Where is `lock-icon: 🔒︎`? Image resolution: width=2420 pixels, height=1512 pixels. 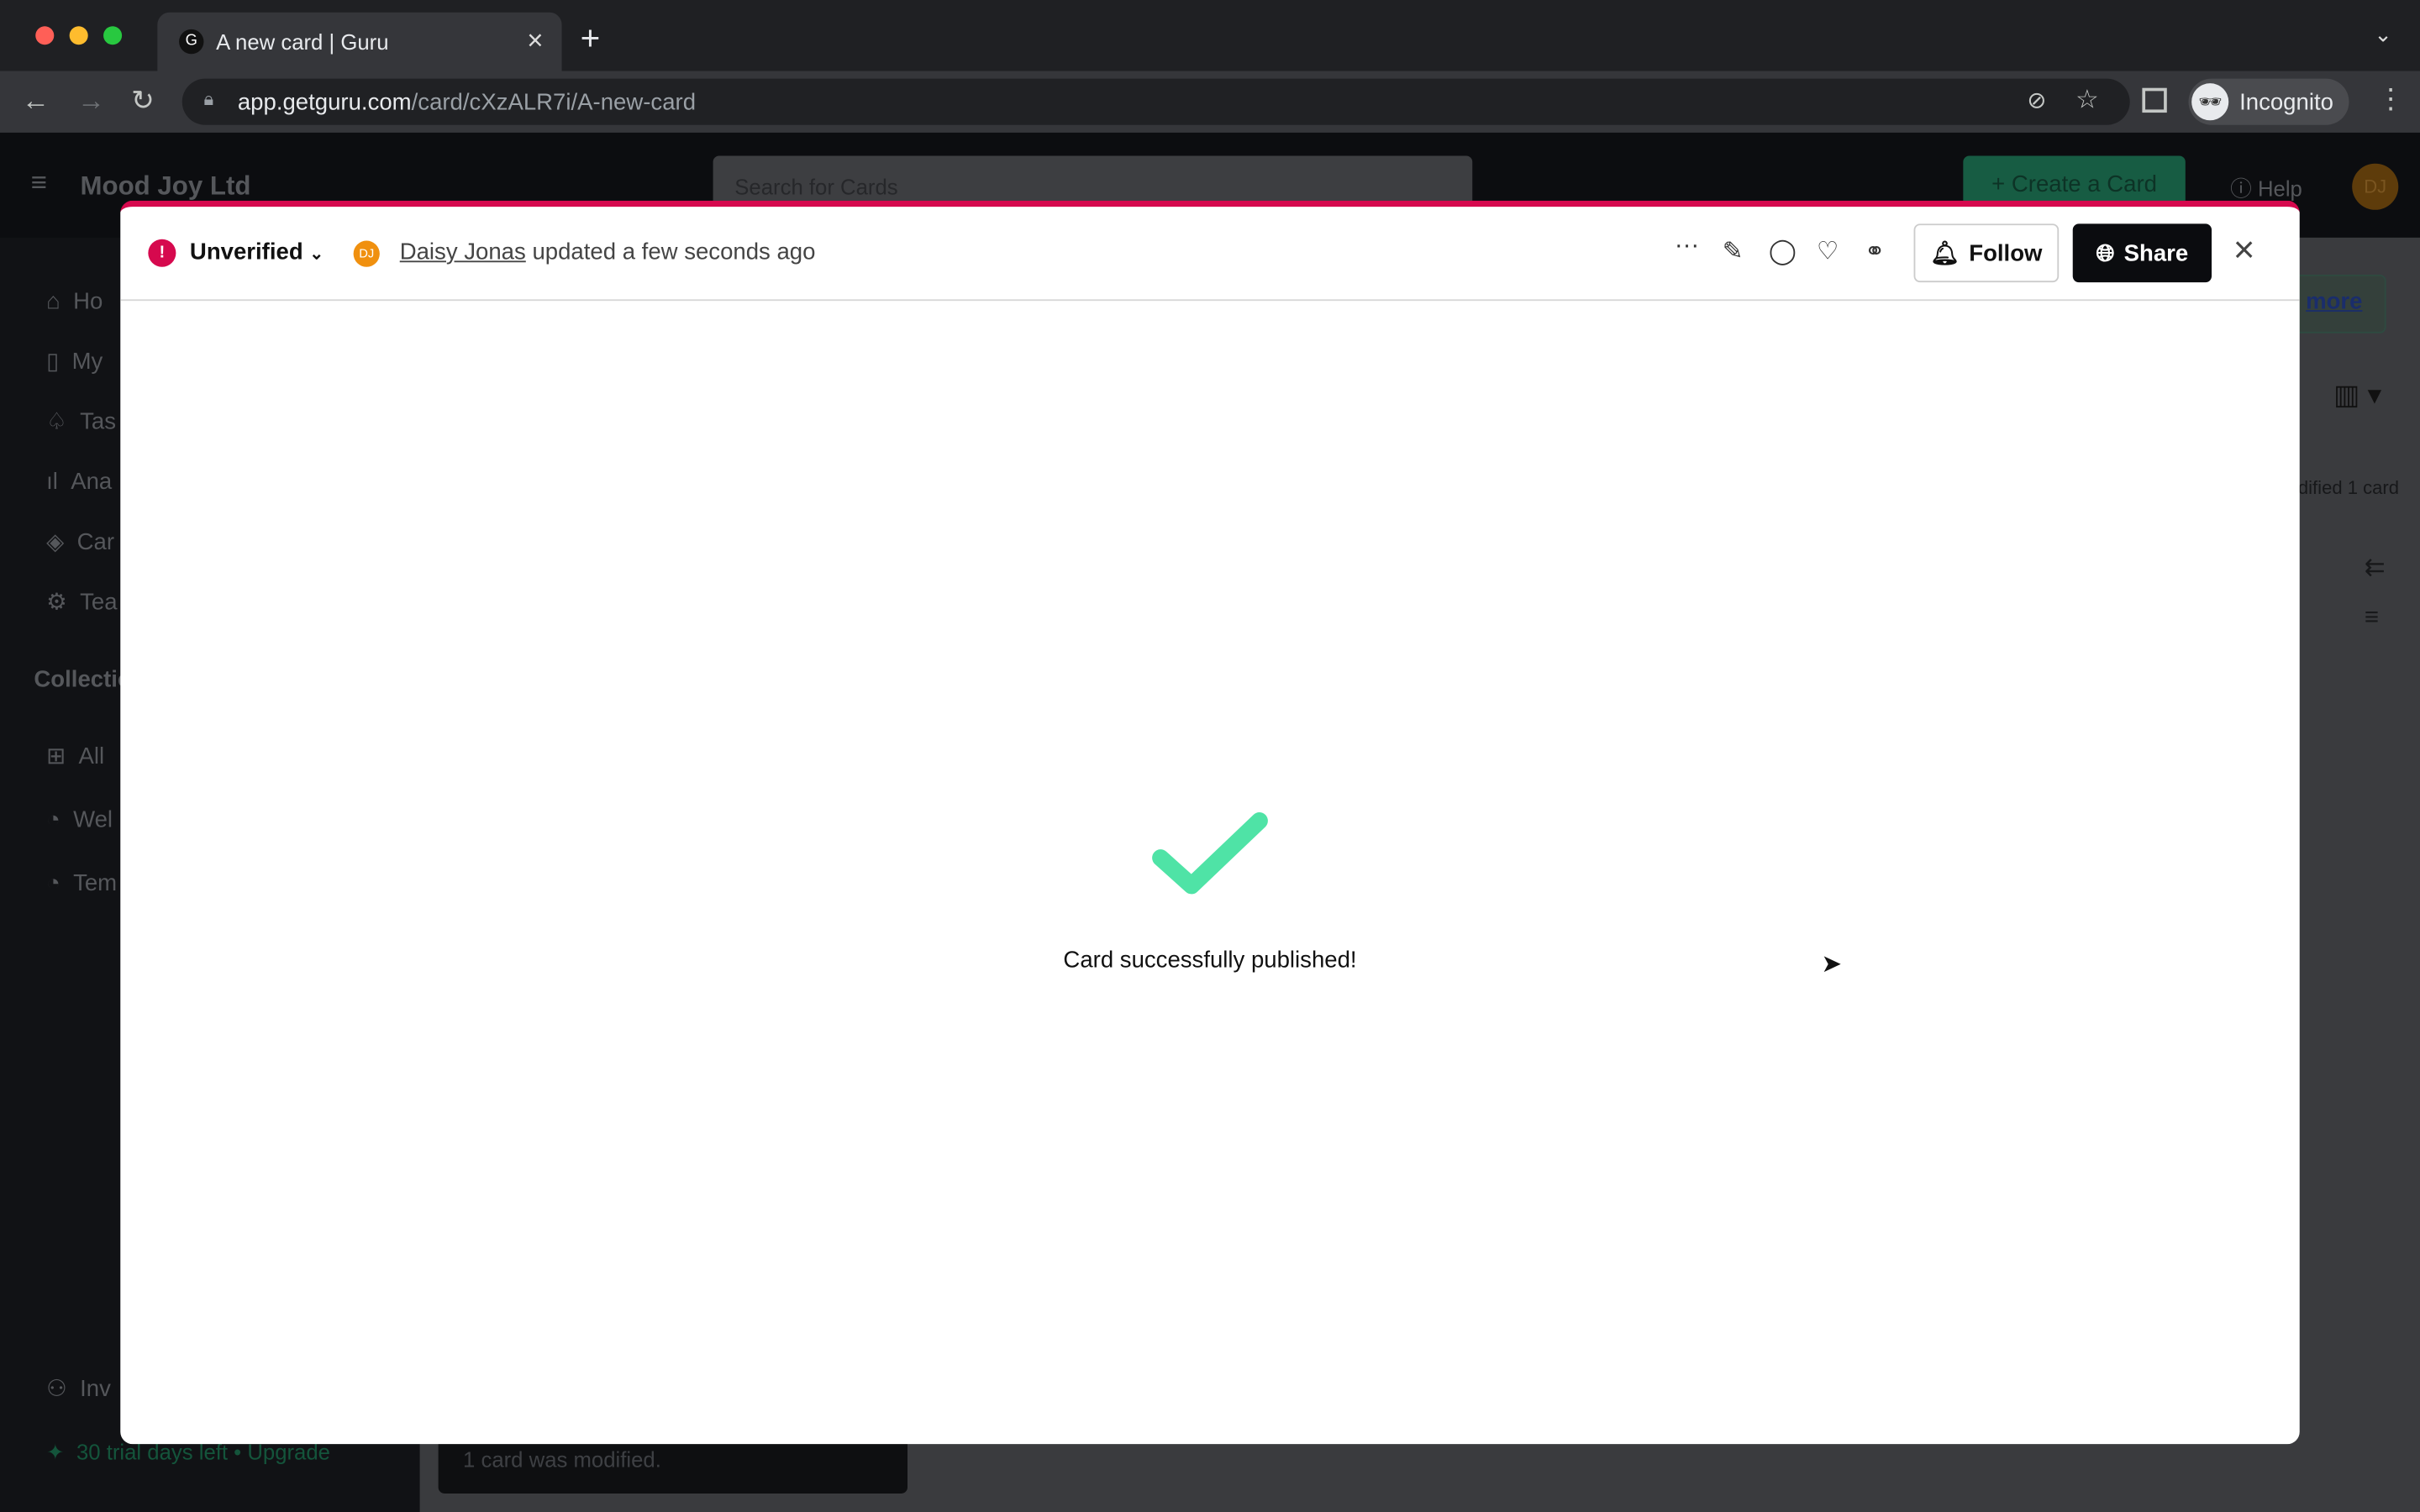
lock-icon: 🔒︎ is located at coordinates (208, 98).